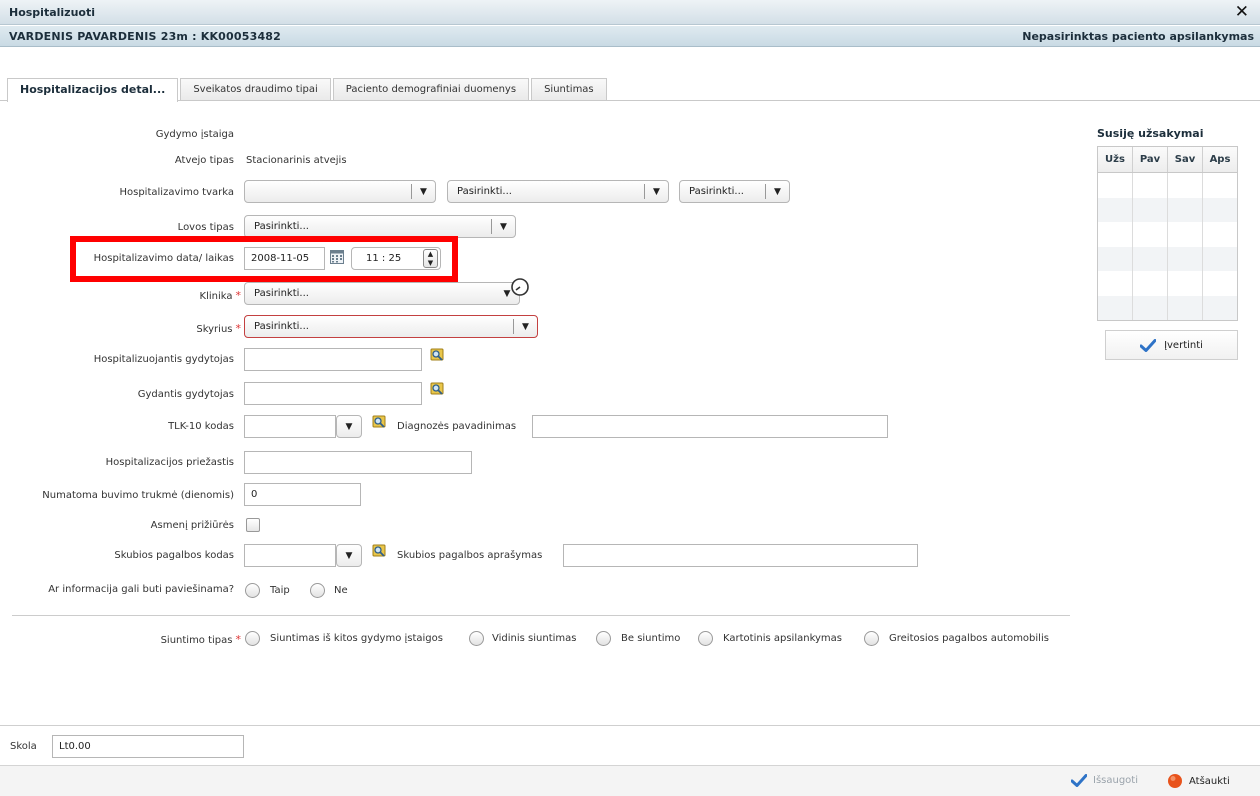 This screenshot has width=1260, height=796. I want to click on emergency-description-input, so click(740, 555).